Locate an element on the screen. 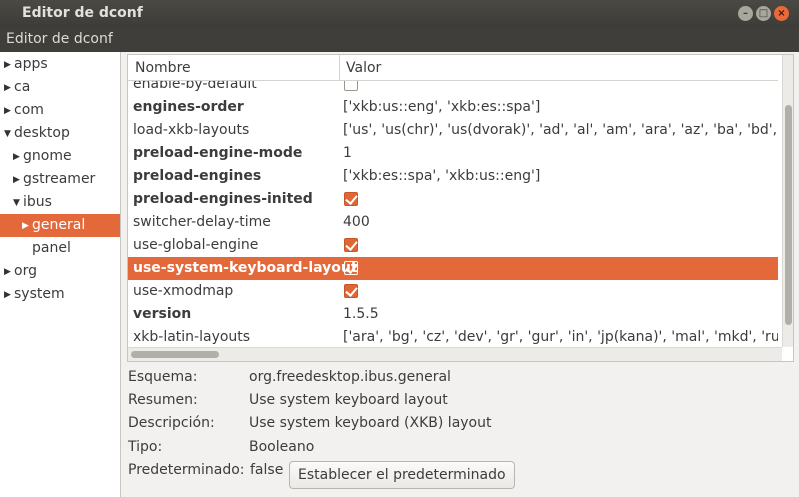  key-value: ['xkb:es::spa', 'xkb:us::eng'] is located at coordinates (560, 176).